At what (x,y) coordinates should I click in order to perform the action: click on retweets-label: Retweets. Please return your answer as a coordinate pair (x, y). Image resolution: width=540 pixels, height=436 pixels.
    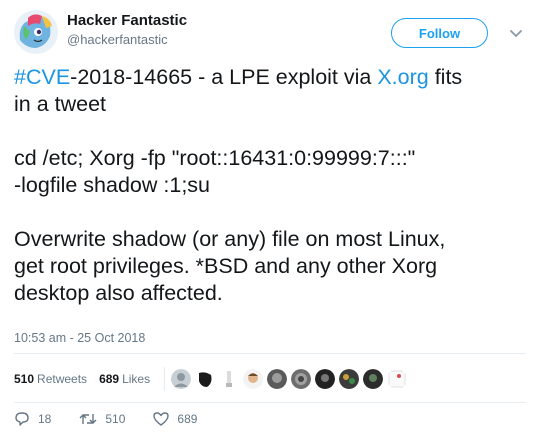
    Looking at the image, I should click on (62, 379).